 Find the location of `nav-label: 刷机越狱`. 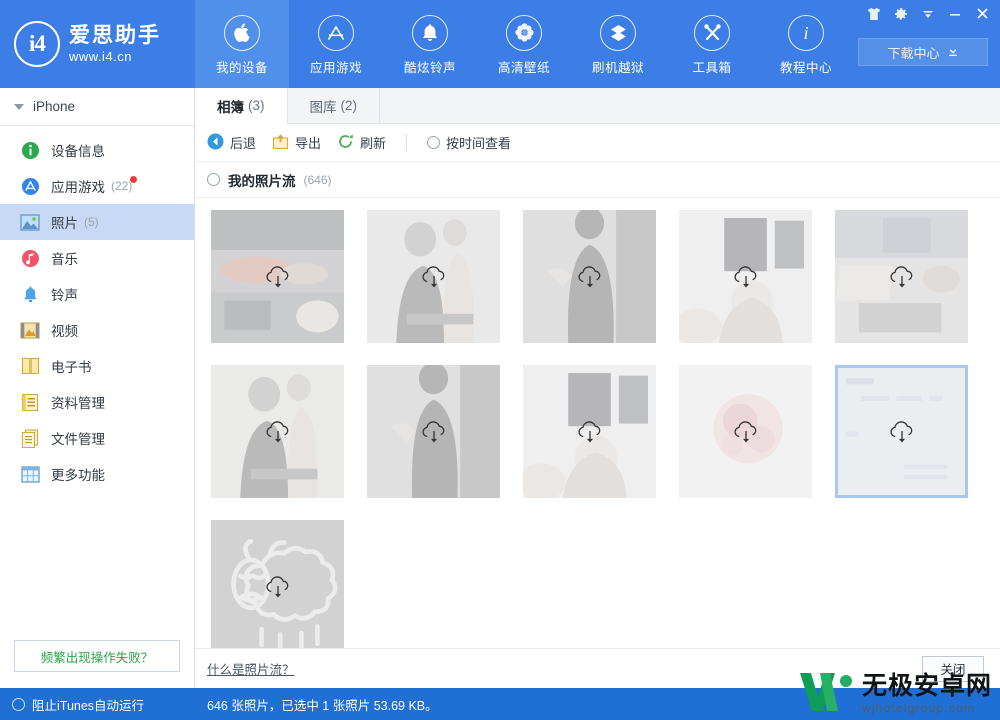

nav-label: 刷机越狱 is located at coordinates (617, 67).